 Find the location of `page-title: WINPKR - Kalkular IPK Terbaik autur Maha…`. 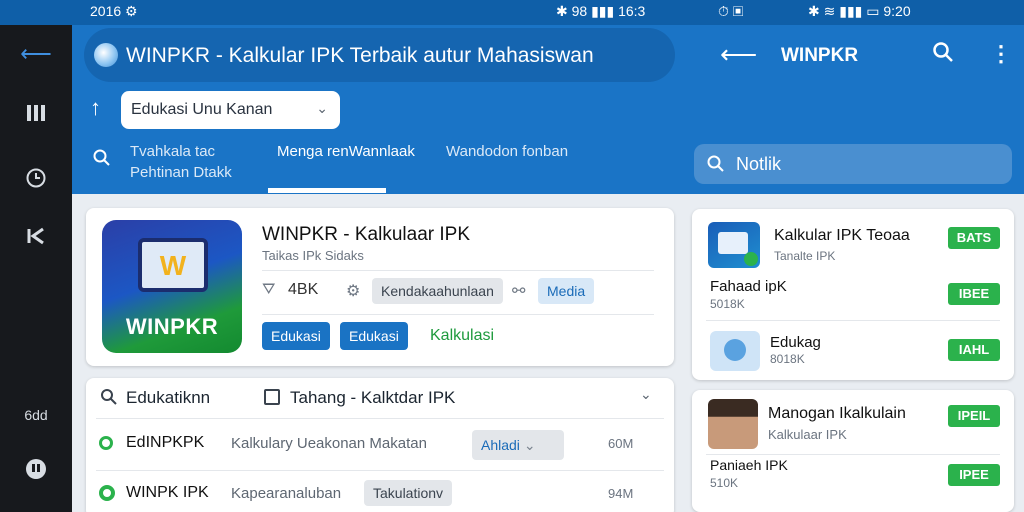

page-title: WINPKR - Kalkular IPK Terbaik autur Maha… is located at coordinates (360, 55).